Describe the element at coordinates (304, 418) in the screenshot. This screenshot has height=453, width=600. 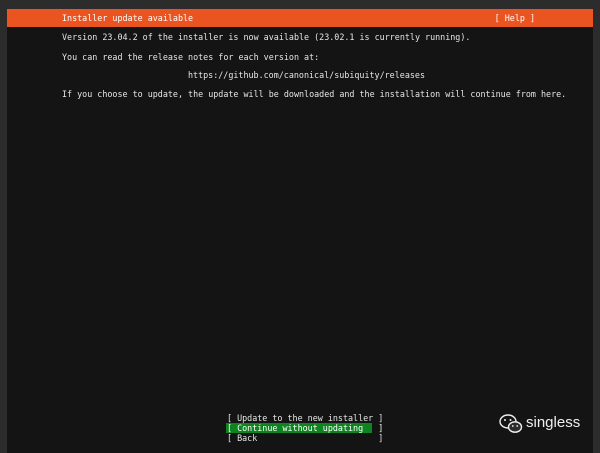
I see `update-installer-button: [ Update to the new installer ]` at that location.